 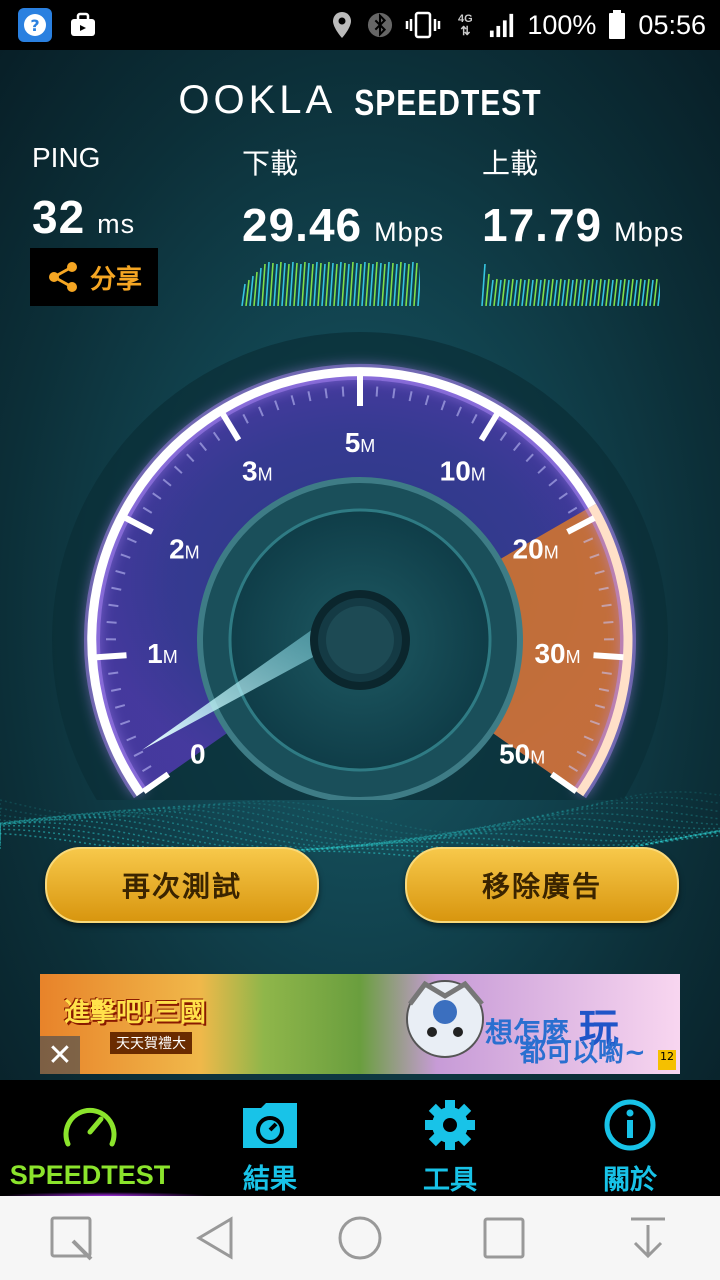 I want to click on tab-tools: 工具, so click(x=450, y=1138).